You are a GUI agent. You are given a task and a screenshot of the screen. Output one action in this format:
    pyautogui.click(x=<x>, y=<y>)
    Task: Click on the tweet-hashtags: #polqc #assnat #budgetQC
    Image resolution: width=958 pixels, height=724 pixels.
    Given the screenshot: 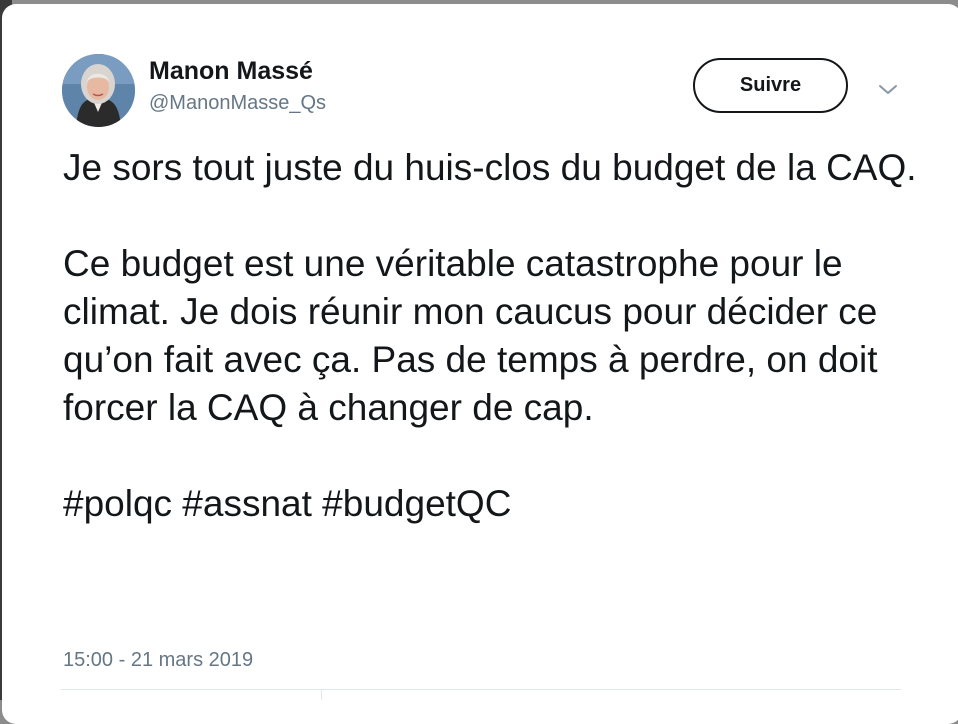 What is the action you would take?
    pyautogui.click(x=493, y=504)
    